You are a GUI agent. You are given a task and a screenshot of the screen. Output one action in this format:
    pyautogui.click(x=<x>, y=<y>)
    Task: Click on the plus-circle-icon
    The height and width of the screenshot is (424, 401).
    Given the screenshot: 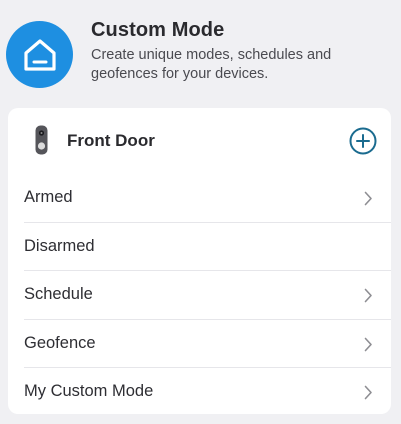 What is the action you would take?
    pyautogui.click(x=363, y=141)
    